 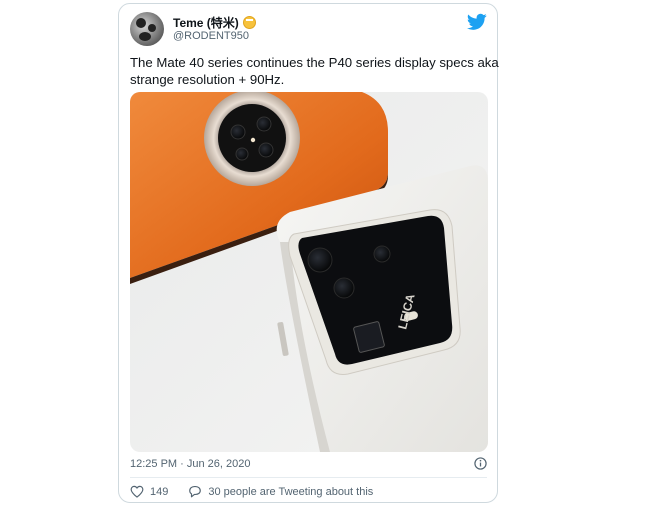 I want to click on twitter-bird-icon, so click(x=477, y=22).